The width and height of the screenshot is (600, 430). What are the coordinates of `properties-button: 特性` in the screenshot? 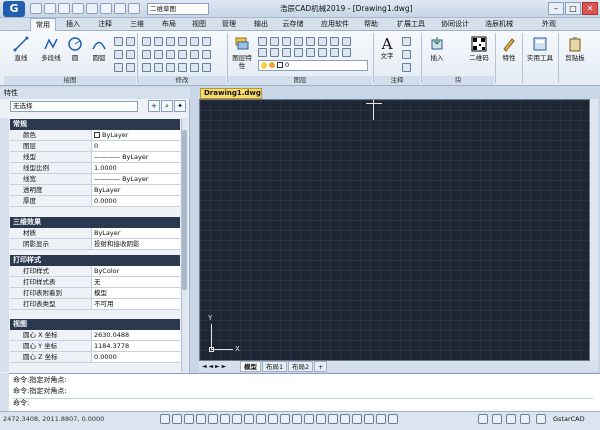 It's located at (509, 49).